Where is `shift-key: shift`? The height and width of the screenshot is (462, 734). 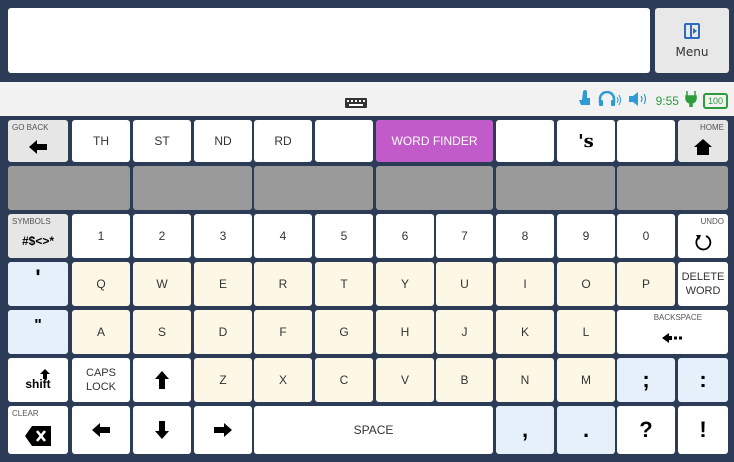
shift-key: shift is located at coordinates (38, 380).